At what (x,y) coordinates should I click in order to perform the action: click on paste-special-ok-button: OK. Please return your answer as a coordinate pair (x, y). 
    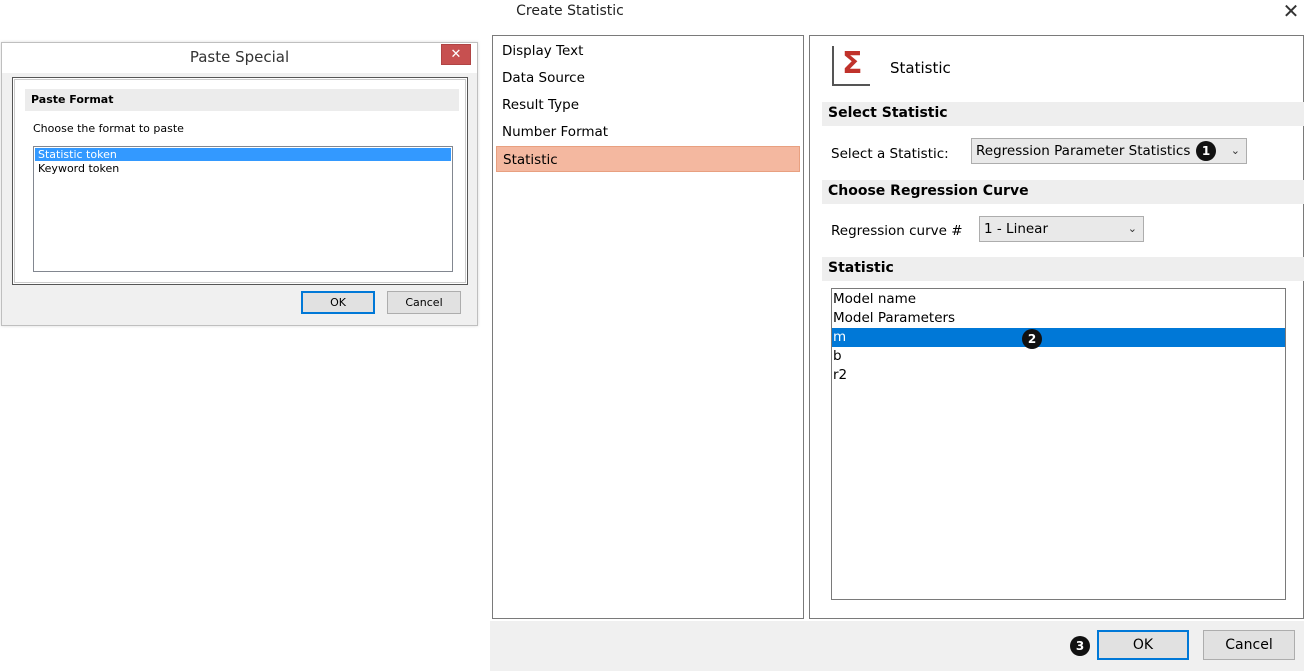
    Looking at the image, I should click on (338, 302).